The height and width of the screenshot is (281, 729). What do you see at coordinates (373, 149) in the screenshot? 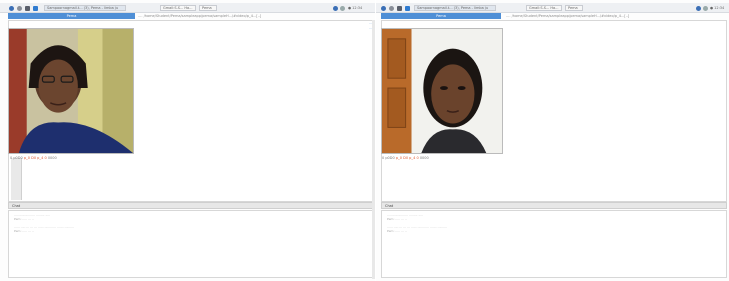
I see `vertical-scrollbar` at bounding box center [373, 149].